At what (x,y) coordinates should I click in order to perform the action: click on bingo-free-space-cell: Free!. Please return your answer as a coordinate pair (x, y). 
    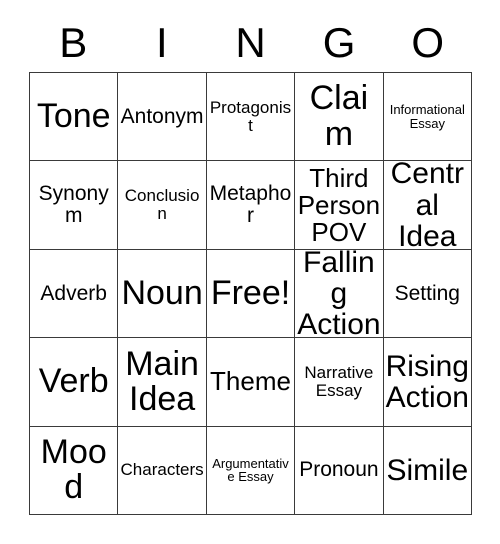
    Looking at the image, I should click on (251, 294).